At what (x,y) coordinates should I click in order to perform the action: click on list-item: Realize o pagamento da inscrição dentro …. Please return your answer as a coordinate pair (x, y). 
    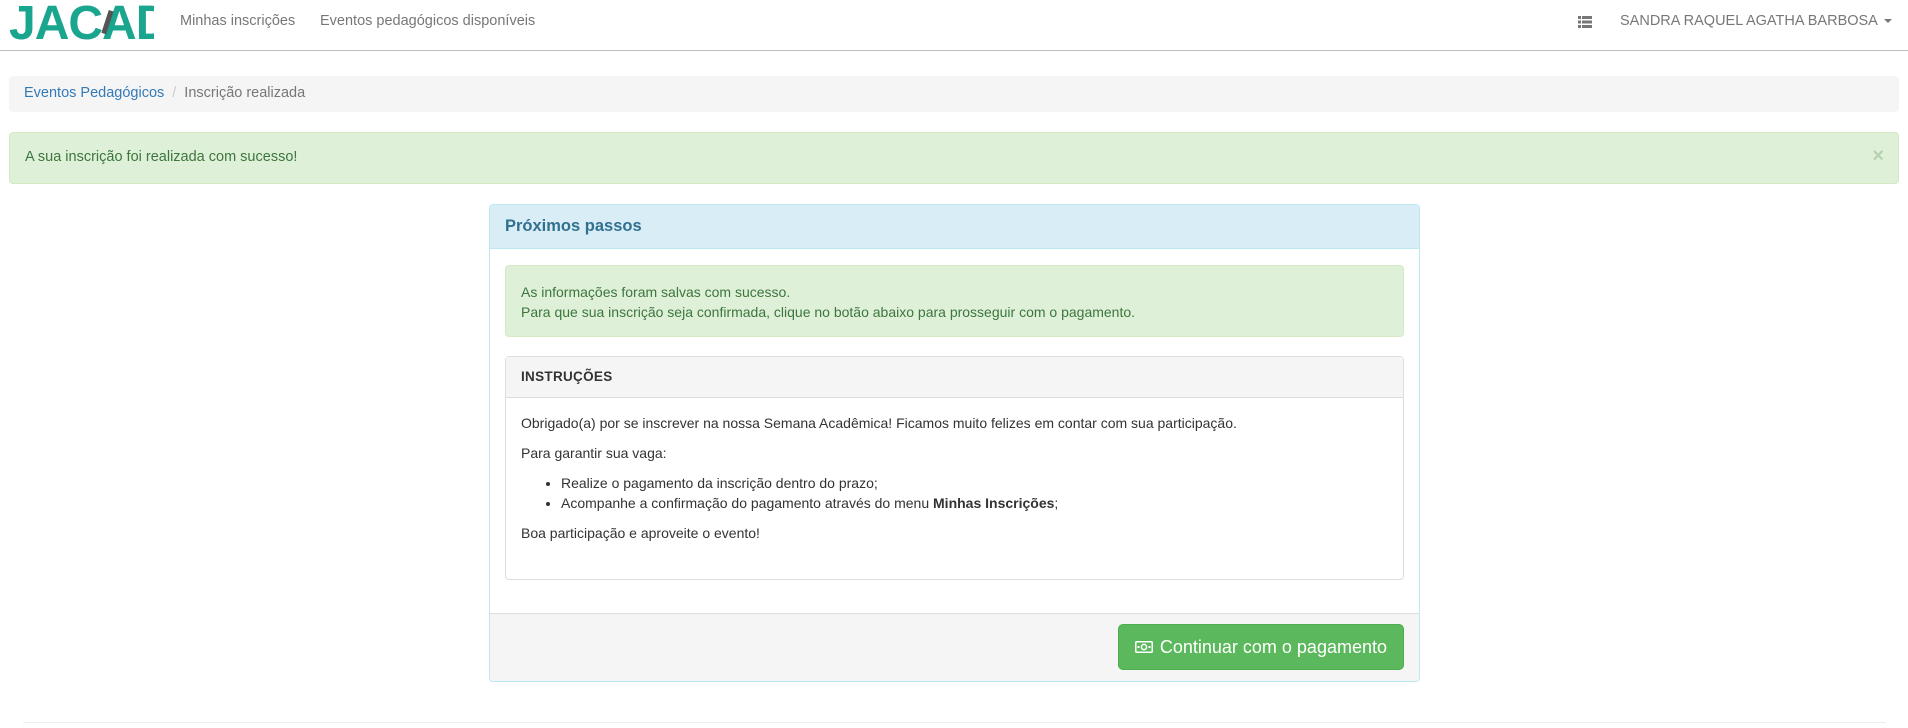
    Looking at the image, I should click on (974, 483).